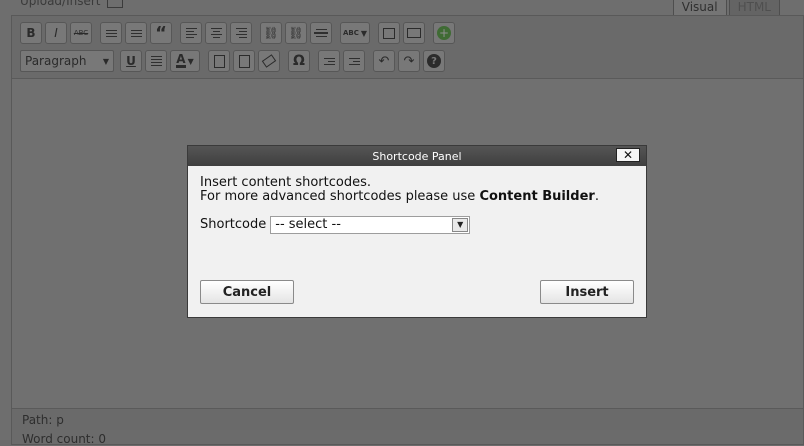 The height and width of the screenshot is (446, 804). I want to click on path-value: p, so click(60, 420).